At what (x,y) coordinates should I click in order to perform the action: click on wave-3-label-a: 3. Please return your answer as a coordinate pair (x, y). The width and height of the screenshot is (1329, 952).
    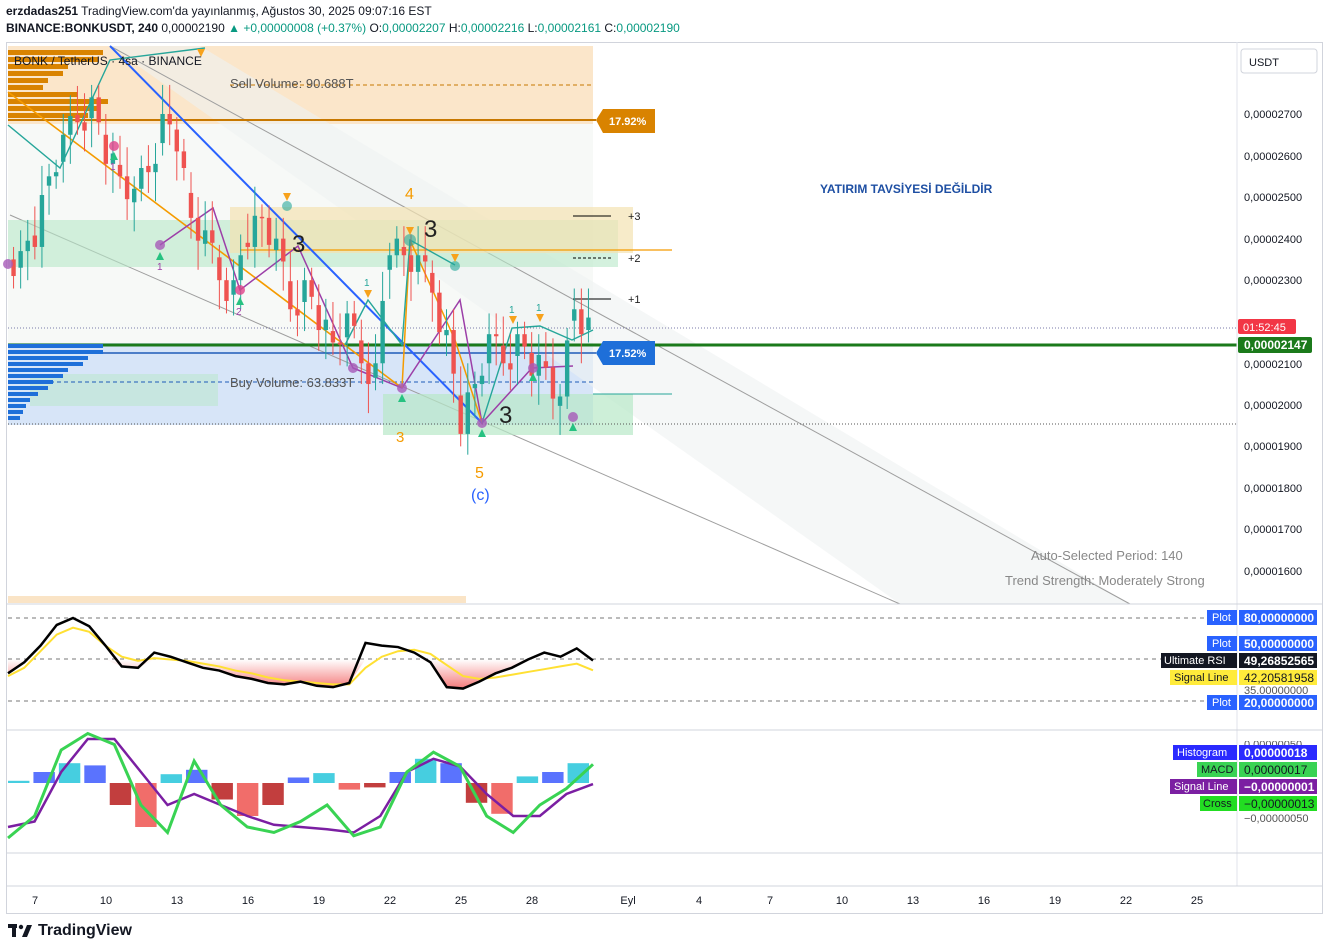
    Looking at the image, I should click on (430, 229).